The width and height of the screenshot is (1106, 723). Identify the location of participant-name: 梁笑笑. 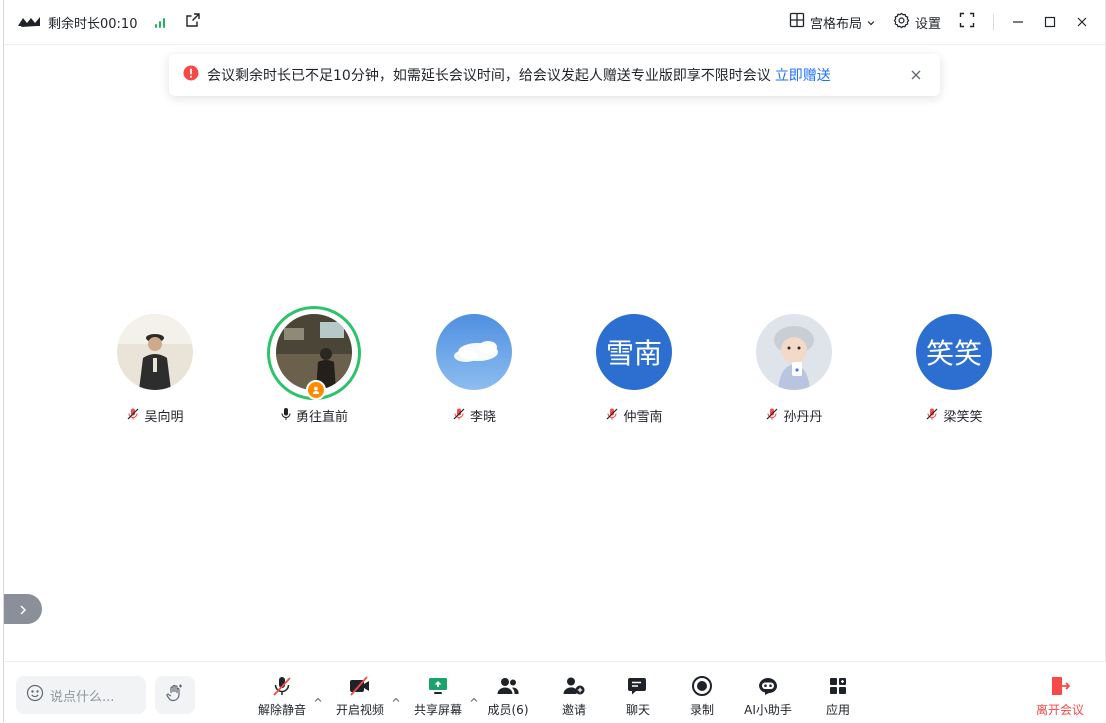
(963, 417).